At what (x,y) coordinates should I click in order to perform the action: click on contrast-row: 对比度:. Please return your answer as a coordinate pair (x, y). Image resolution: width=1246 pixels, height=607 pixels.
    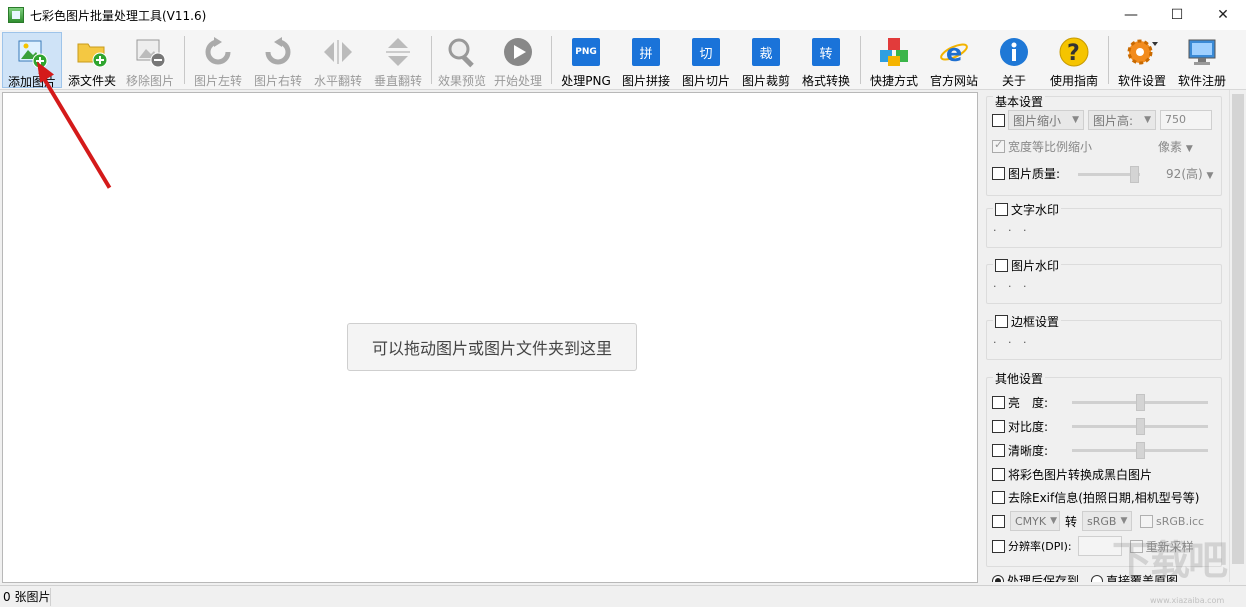
    Looking at the image, I should click on (1020, 426).